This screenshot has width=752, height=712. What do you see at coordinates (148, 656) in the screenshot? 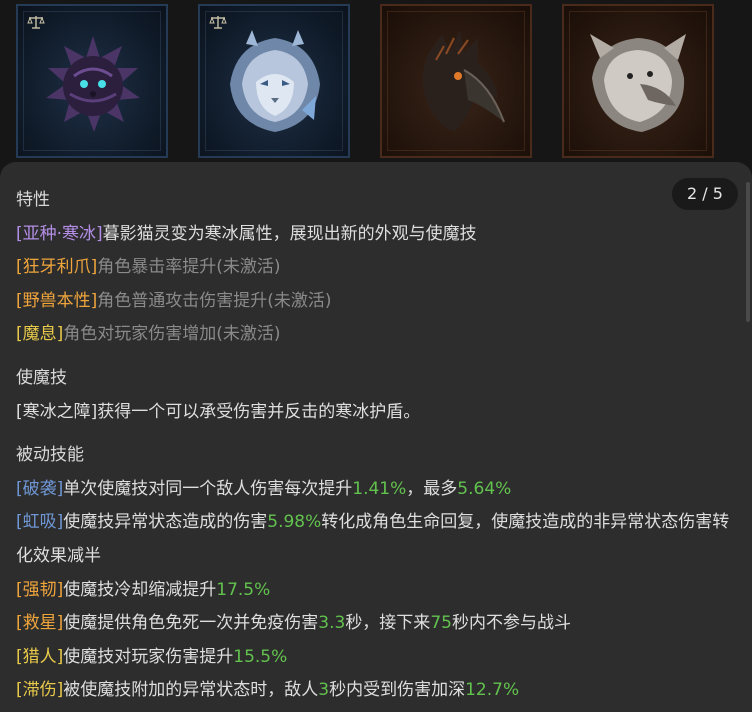
I see `passive-text: 使魔技对玩家伤害提升` at bounding box center [148, 656].